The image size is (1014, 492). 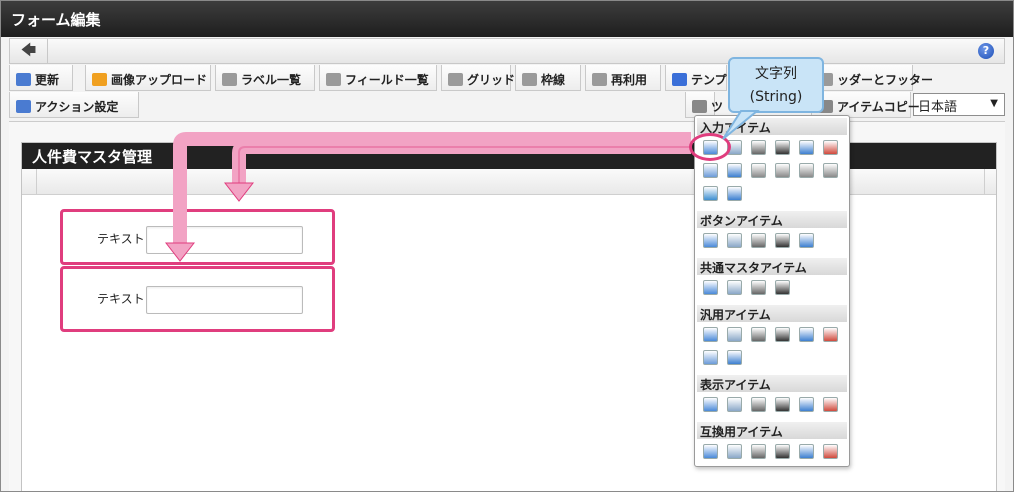 I want to click on callout-tail, so click(x=741, y=125).